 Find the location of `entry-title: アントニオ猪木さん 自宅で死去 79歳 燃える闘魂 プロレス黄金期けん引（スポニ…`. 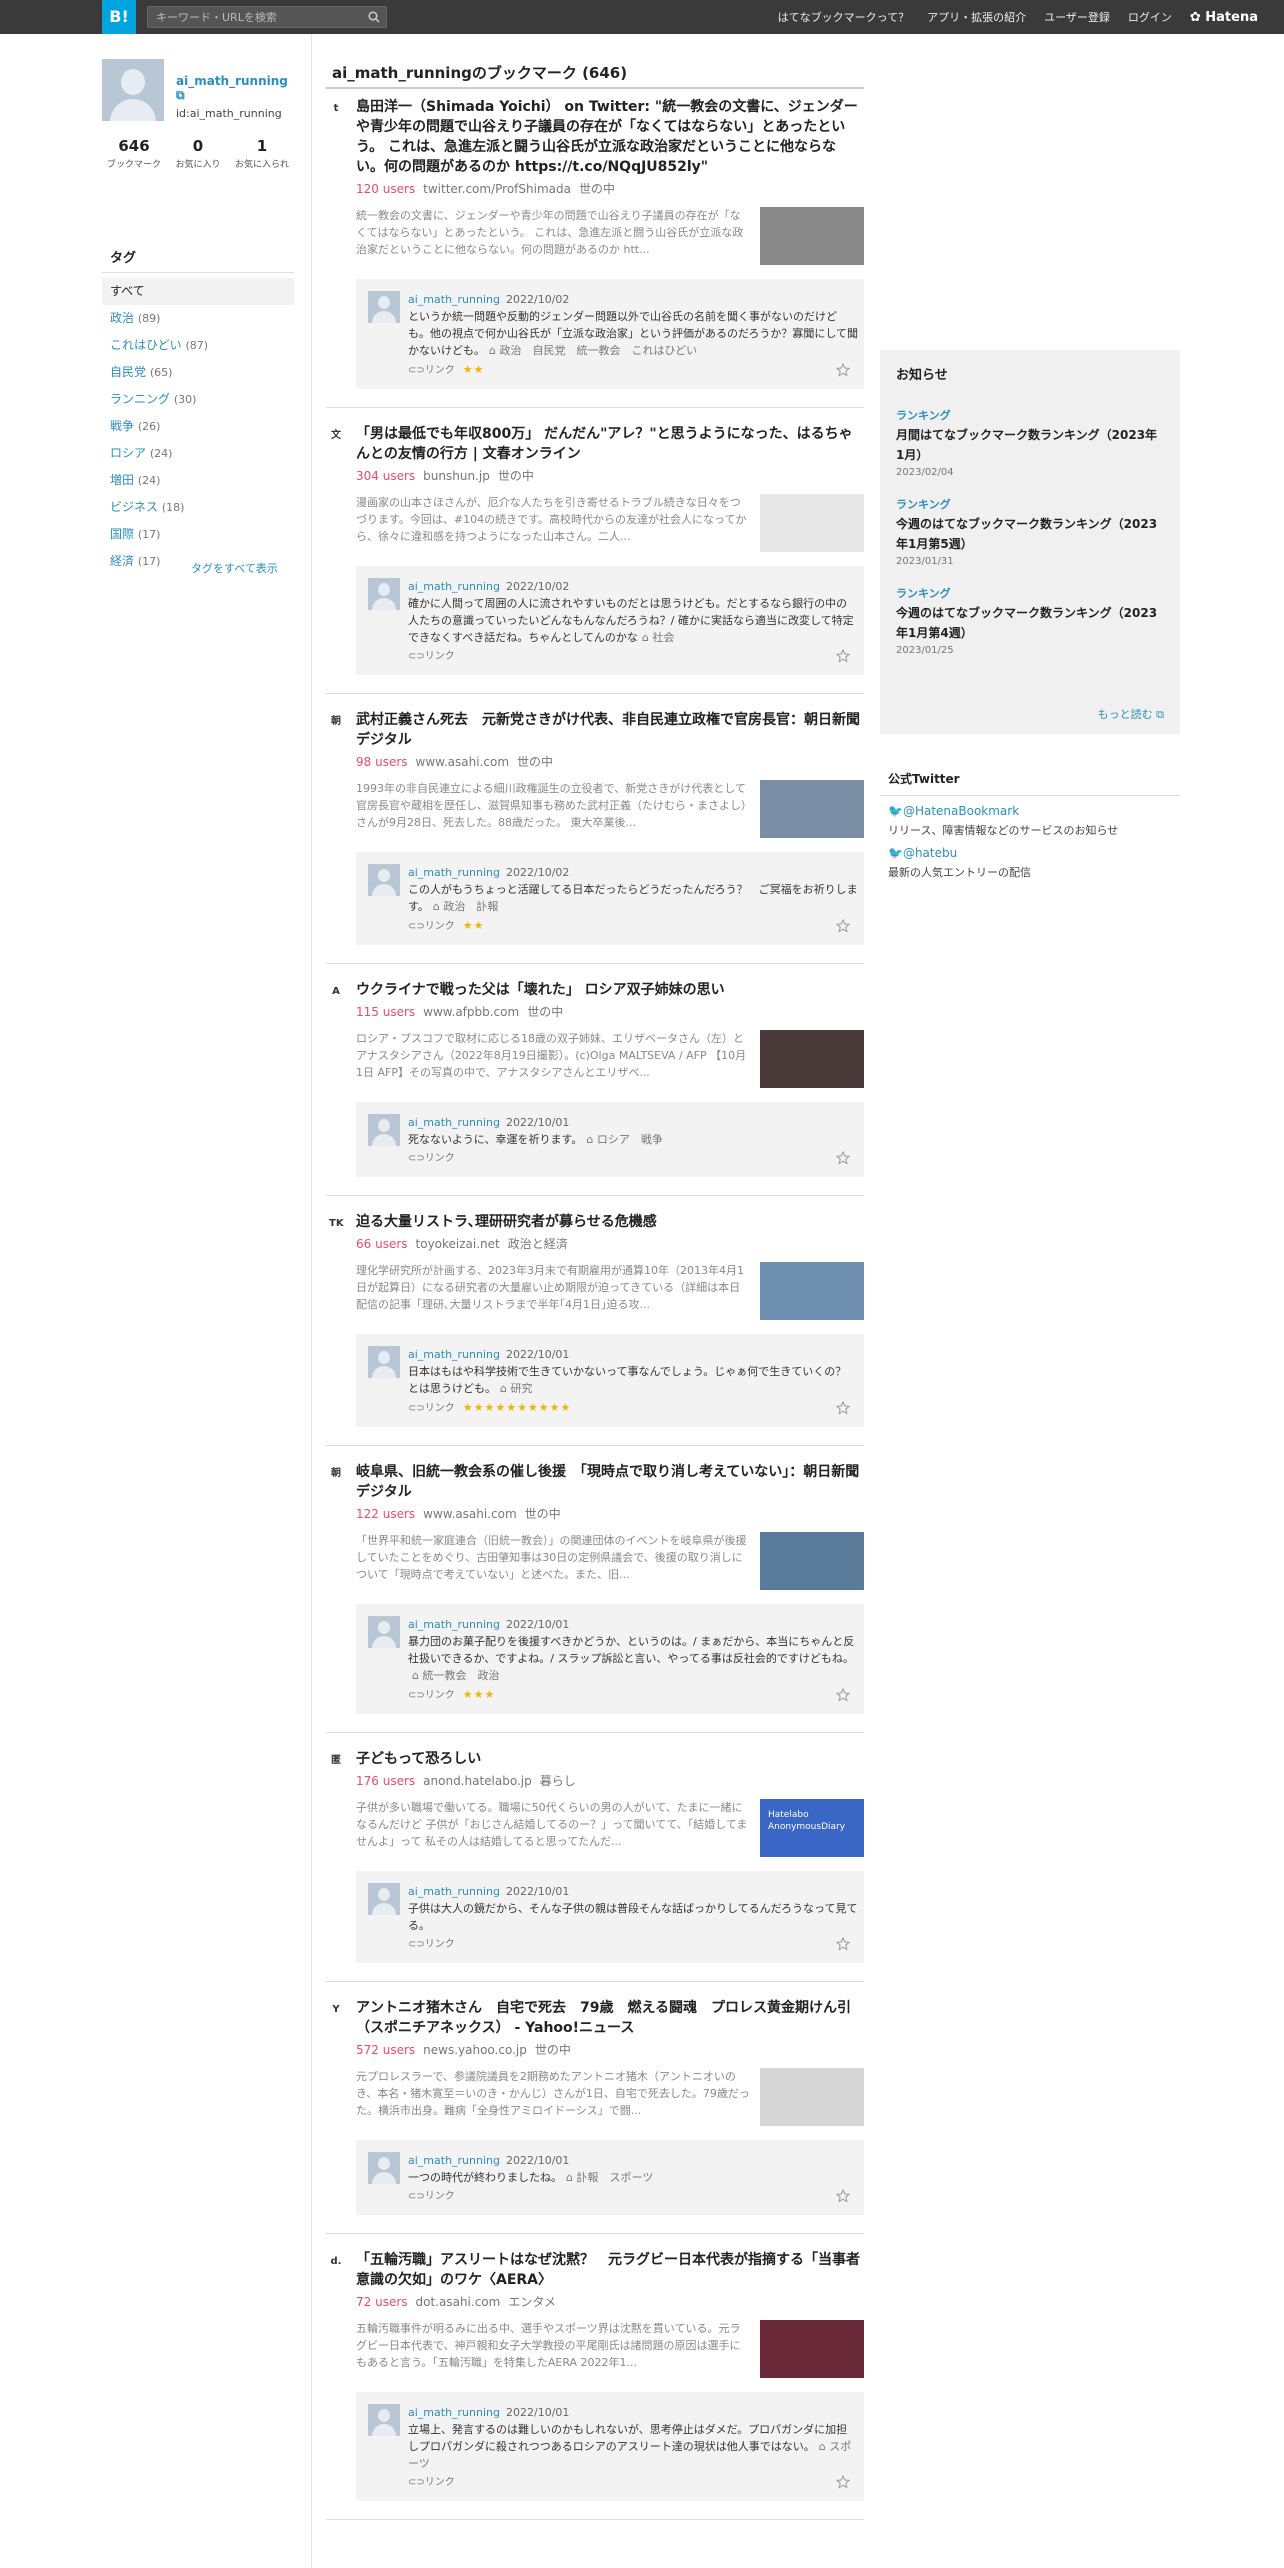

entry-title: アントニオ猪木さん 自宅で死去 79歳 燃える闘魂 プロレス黄金期けん引（スポニ… is located at coordinates (610, 2018).